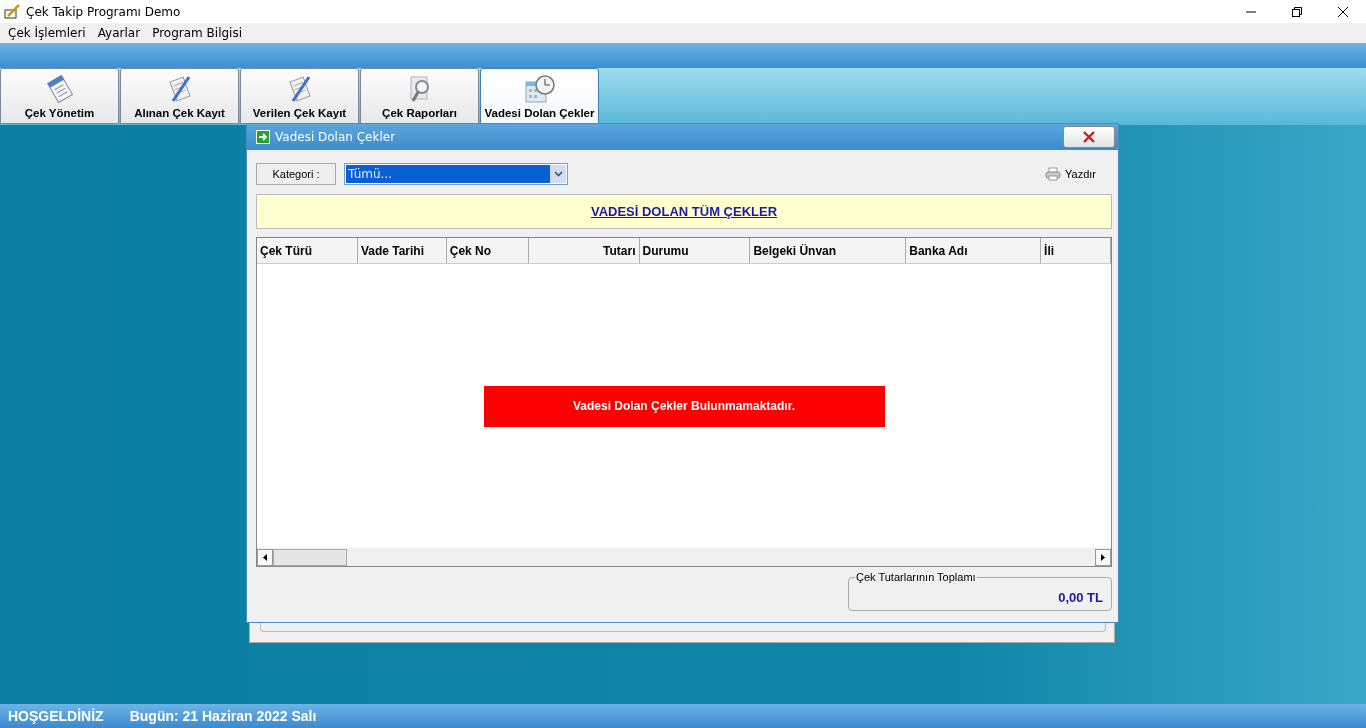 The height and width of the screenshot is (728, 1366). What do you see at coordinates (299, 96) in the screenshot?
I see `toolbar-button: Verilen Çek Kayıt` at bounding box center [299, 96].